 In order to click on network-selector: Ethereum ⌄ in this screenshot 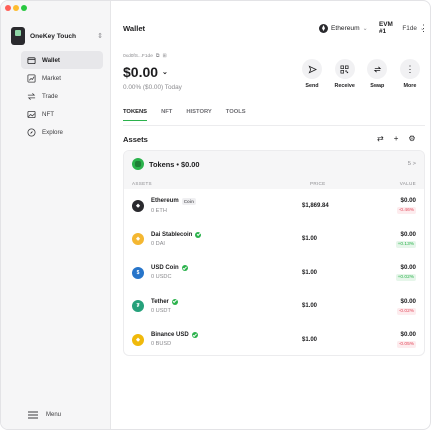, I will do `click(343, 28)`.